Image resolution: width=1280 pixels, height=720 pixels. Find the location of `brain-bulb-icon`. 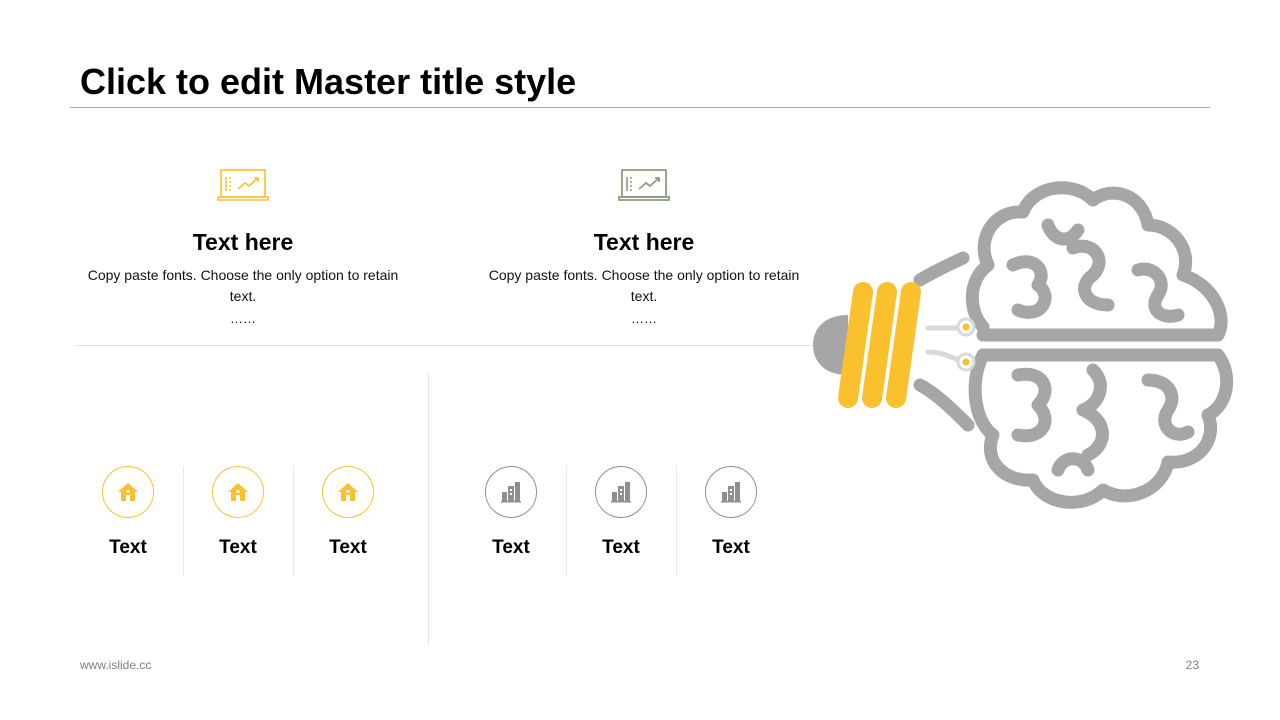

brain-bulb-icon is located at coordinates (1023, 345).